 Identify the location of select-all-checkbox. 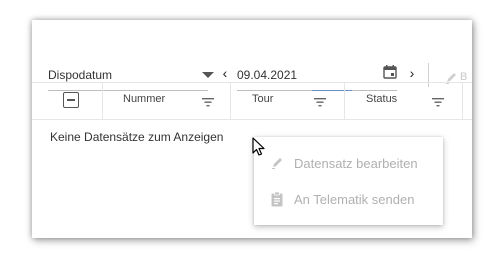
(71, 100).